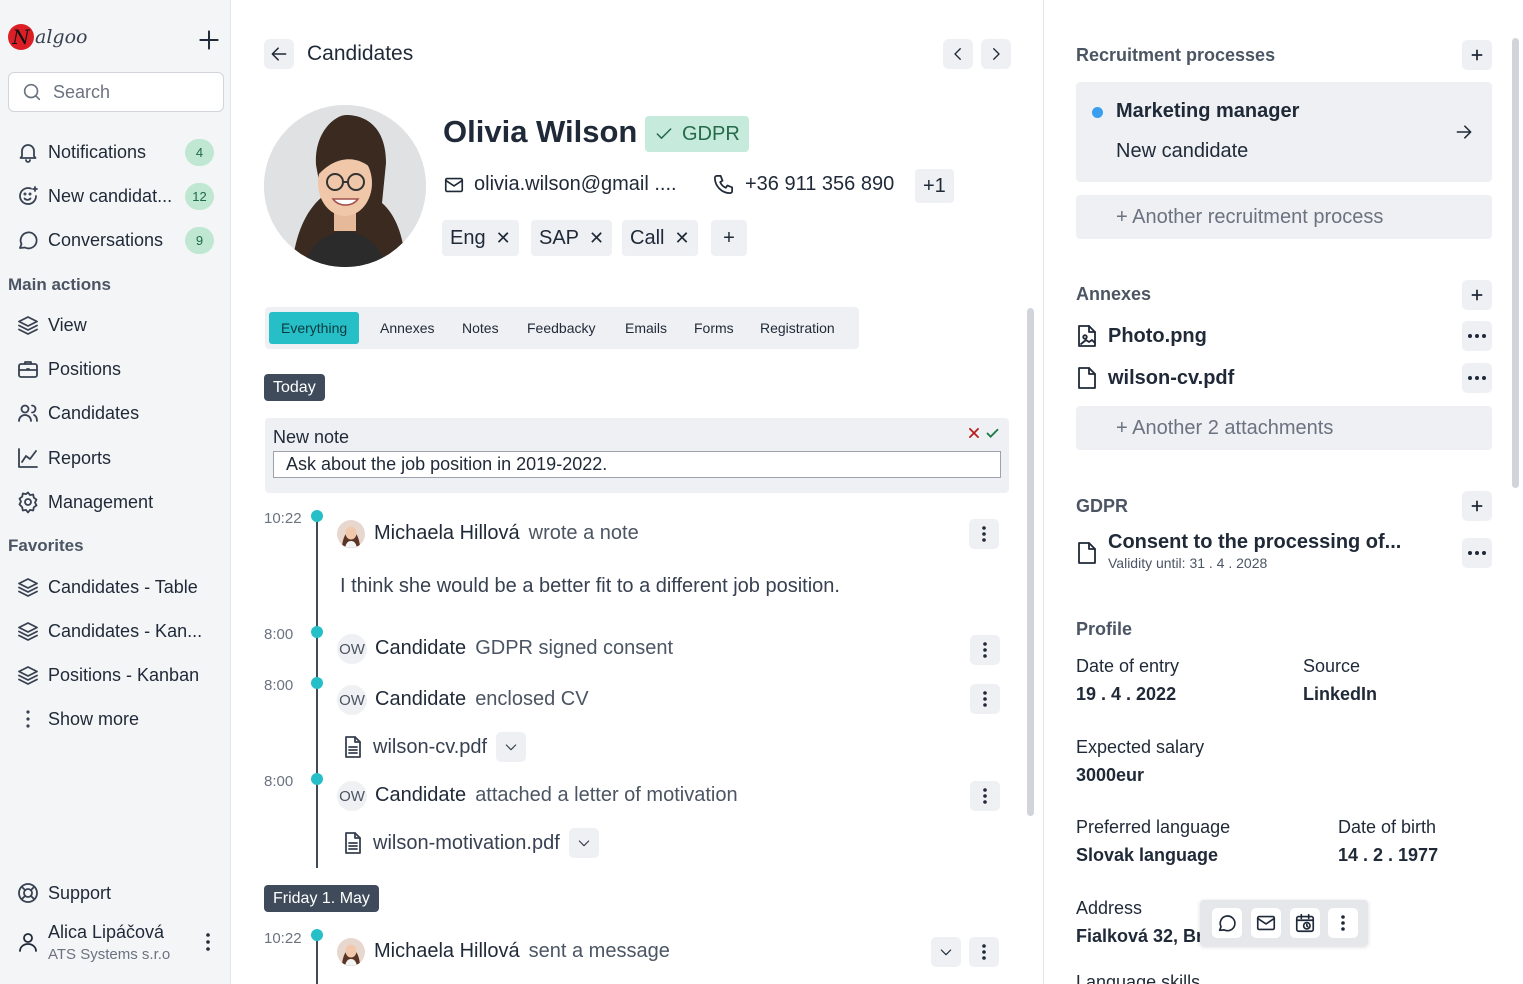  What do you see at coordinates (209, 40) in the screenshot?
I see `add-icon` at bounding box center [209, 40].